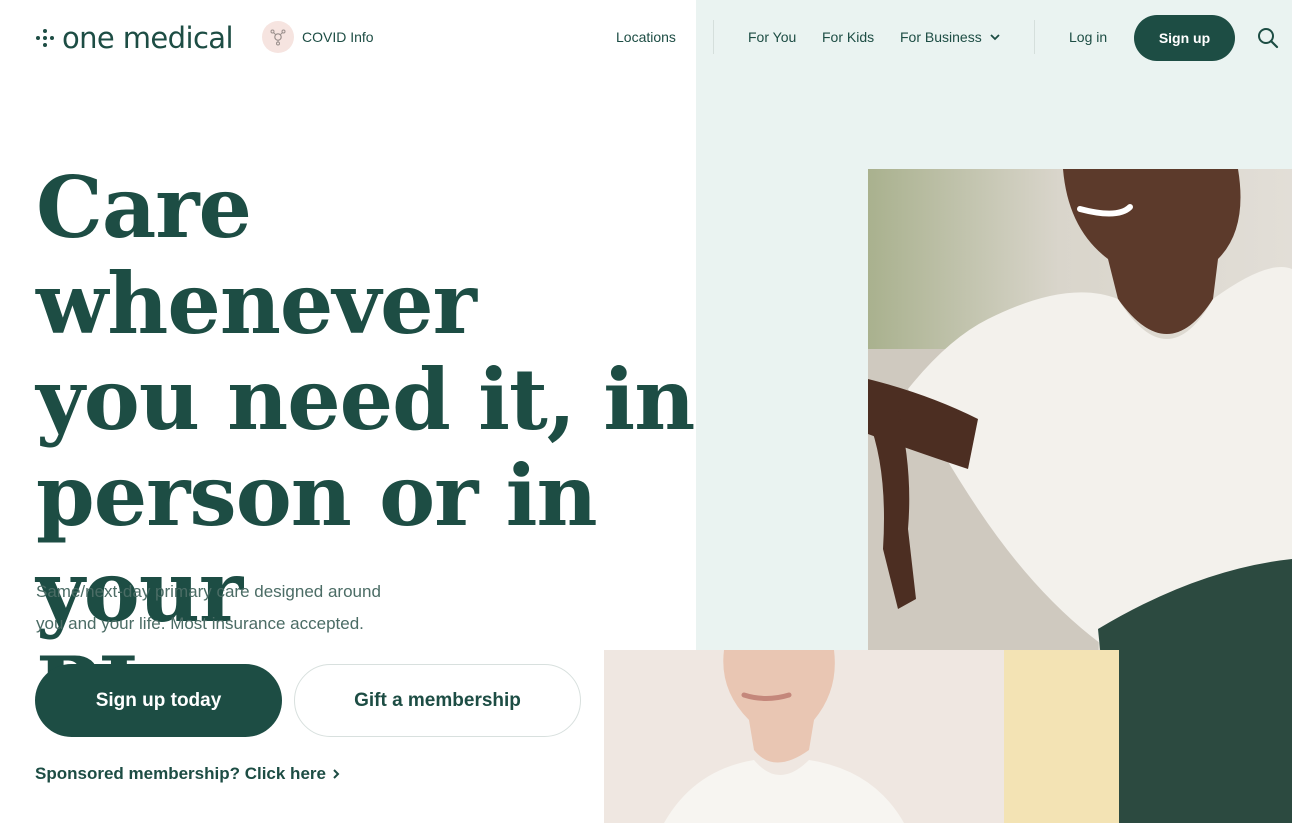 Image resolution: width=1292 pixels, height=823 pixels. I want to click on covid-info-label: COVID Info, so click(338, 37).